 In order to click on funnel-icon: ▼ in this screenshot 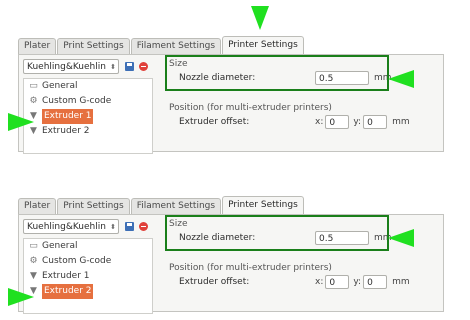, I will do `click(33, 276)`.